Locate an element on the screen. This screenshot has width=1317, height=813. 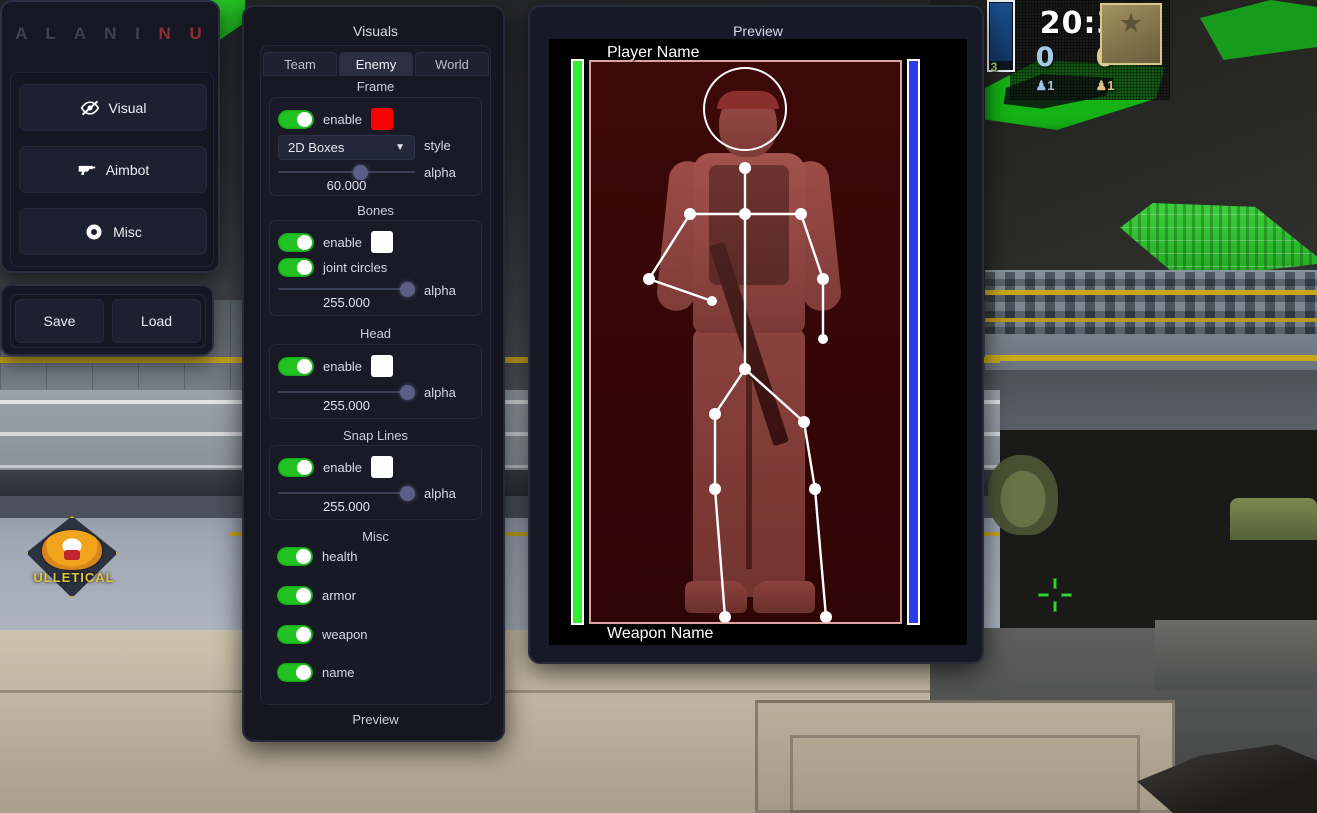
brand-logo: A L A N I N U is located at coordinates (112, 34).